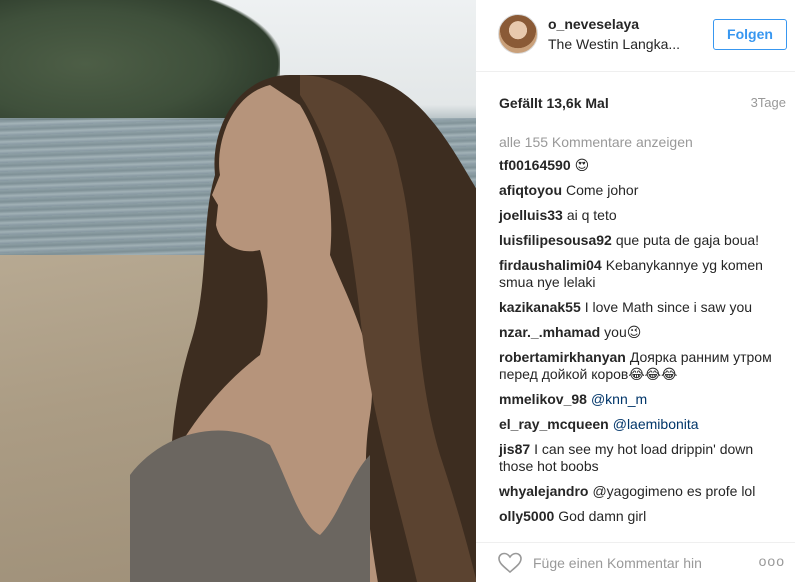 This screenshot has width=795, height=582. Describe the element at coordinates (772, 561) in the screenshot. I see `more-options-icon: ooo` at that location.